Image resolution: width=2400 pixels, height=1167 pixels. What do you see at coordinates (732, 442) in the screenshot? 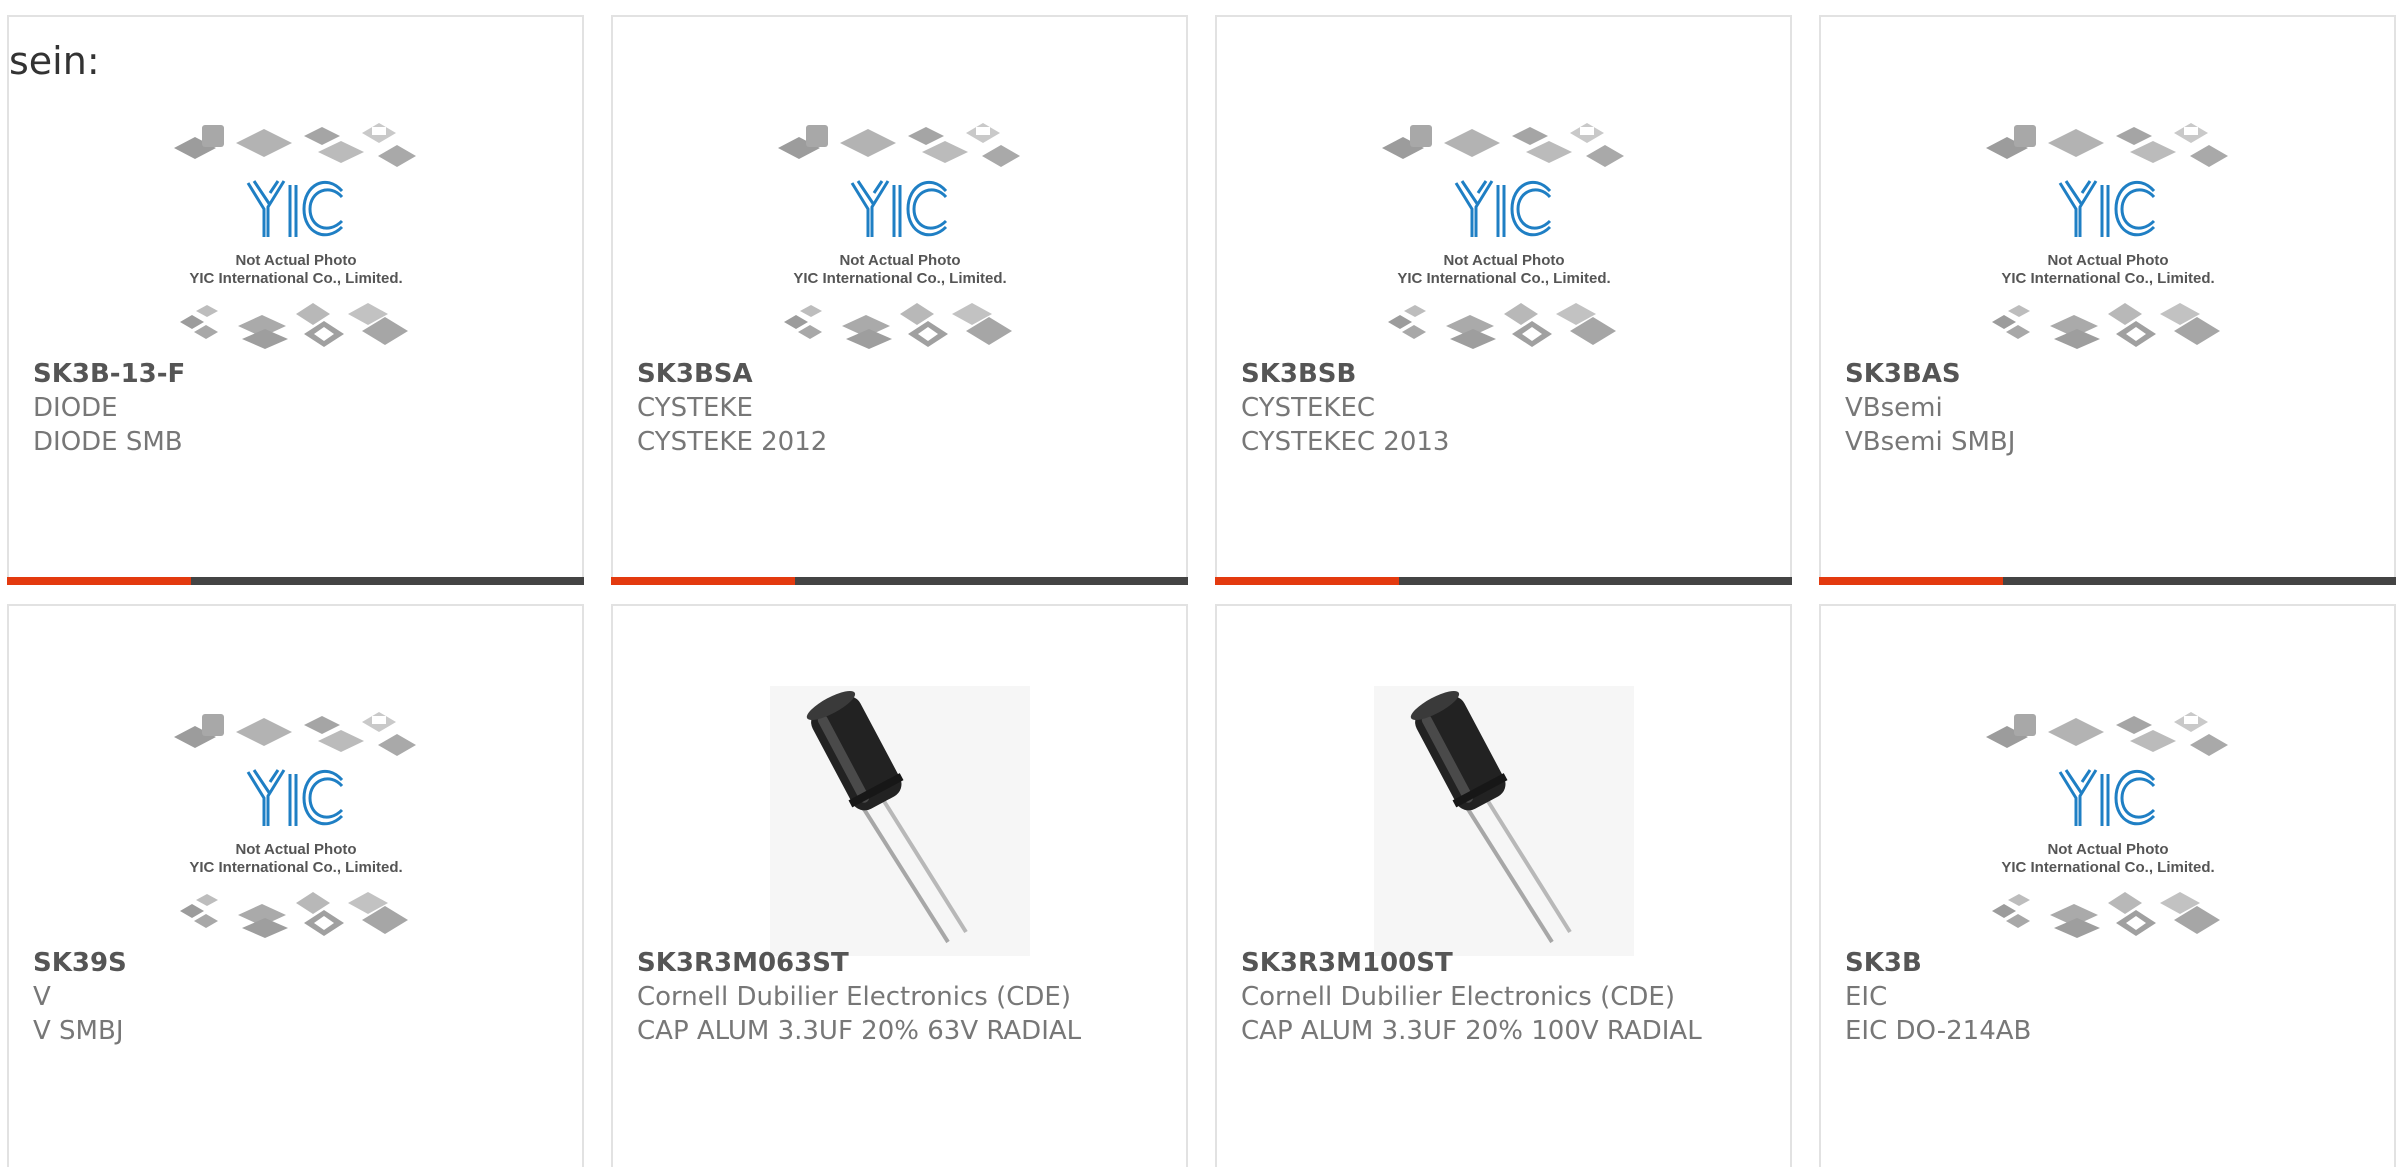
I see `product-description: CYSTEKE 2012` at bounding box center [732, 442].